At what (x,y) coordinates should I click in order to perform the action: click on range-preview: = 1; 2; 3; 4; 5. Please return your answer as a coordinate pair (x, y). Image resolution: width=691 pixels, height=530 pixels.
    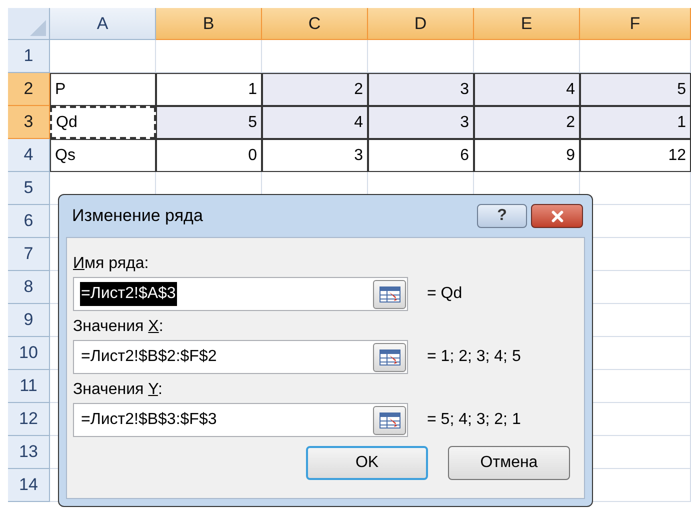
    Looking at the image, I should click on (474, 357).